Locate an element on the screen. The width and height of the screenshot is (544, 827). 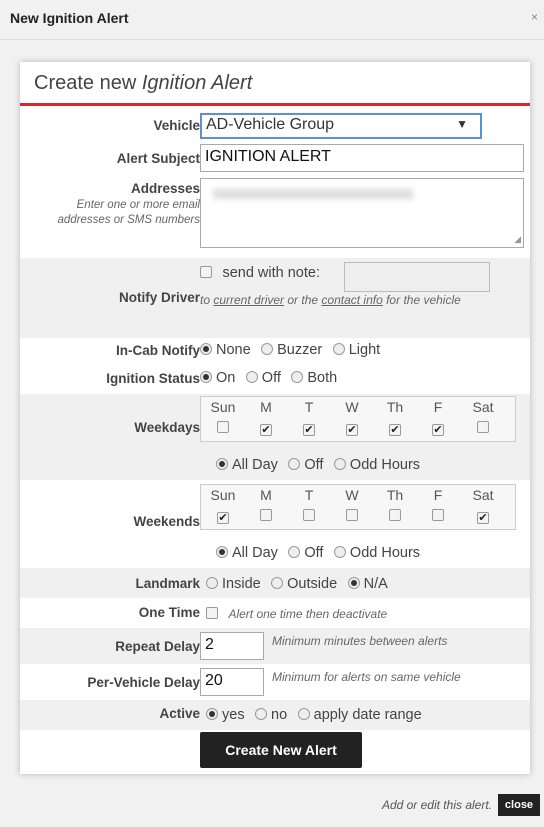
weekend-sun-checkbox: ✔ is located at coordinates (223, 518).